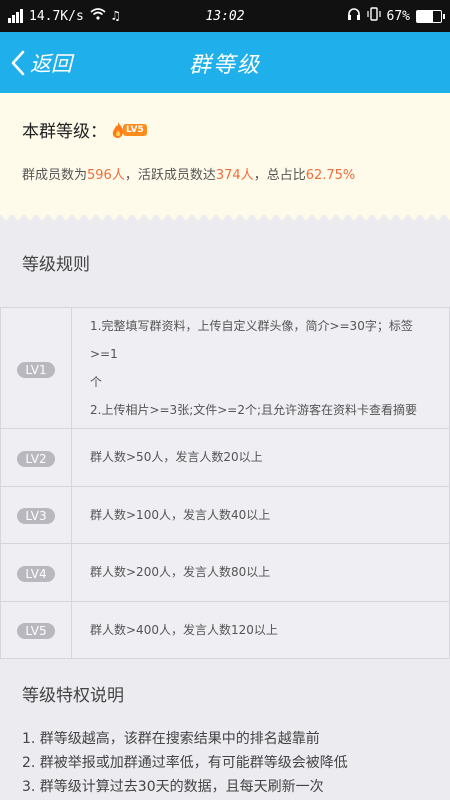  I want to click on level-pill: LV3, so click(36, 516).